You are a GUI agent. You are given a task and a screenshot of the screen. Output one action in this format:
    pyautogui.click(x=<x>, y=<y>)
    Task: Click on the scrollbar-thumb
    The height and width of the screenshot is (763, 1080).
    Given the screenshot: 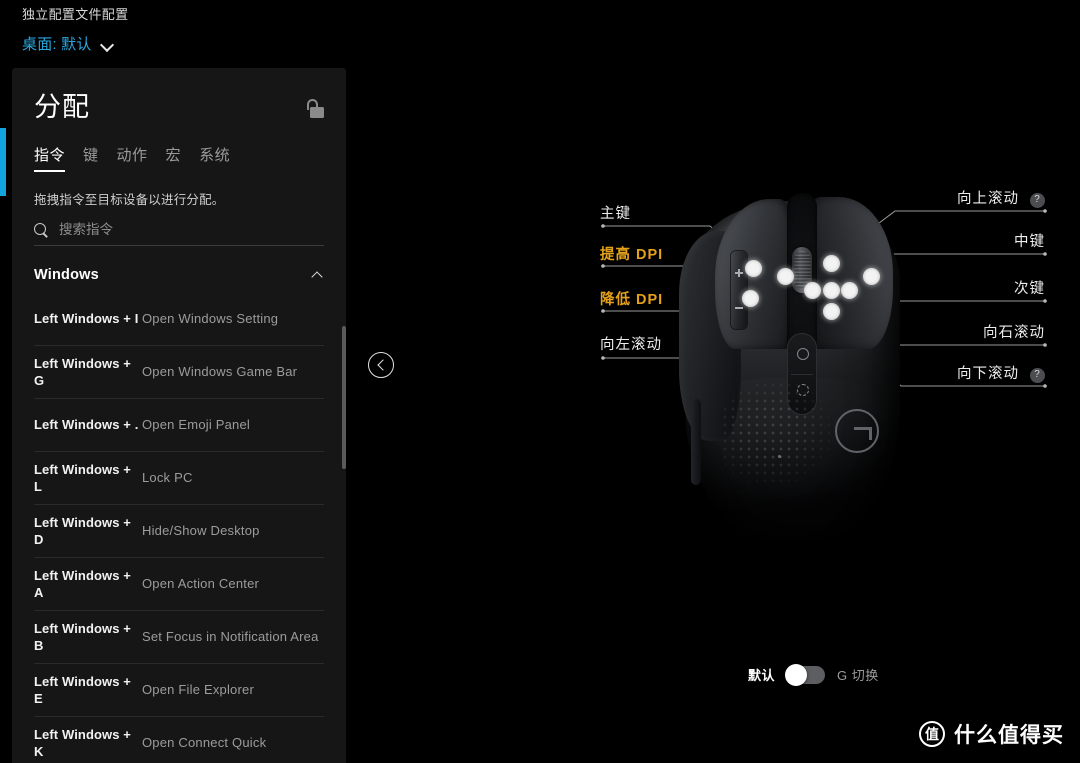 What is the action you would take?
    pyautogui.click(x=344, y=397)
    